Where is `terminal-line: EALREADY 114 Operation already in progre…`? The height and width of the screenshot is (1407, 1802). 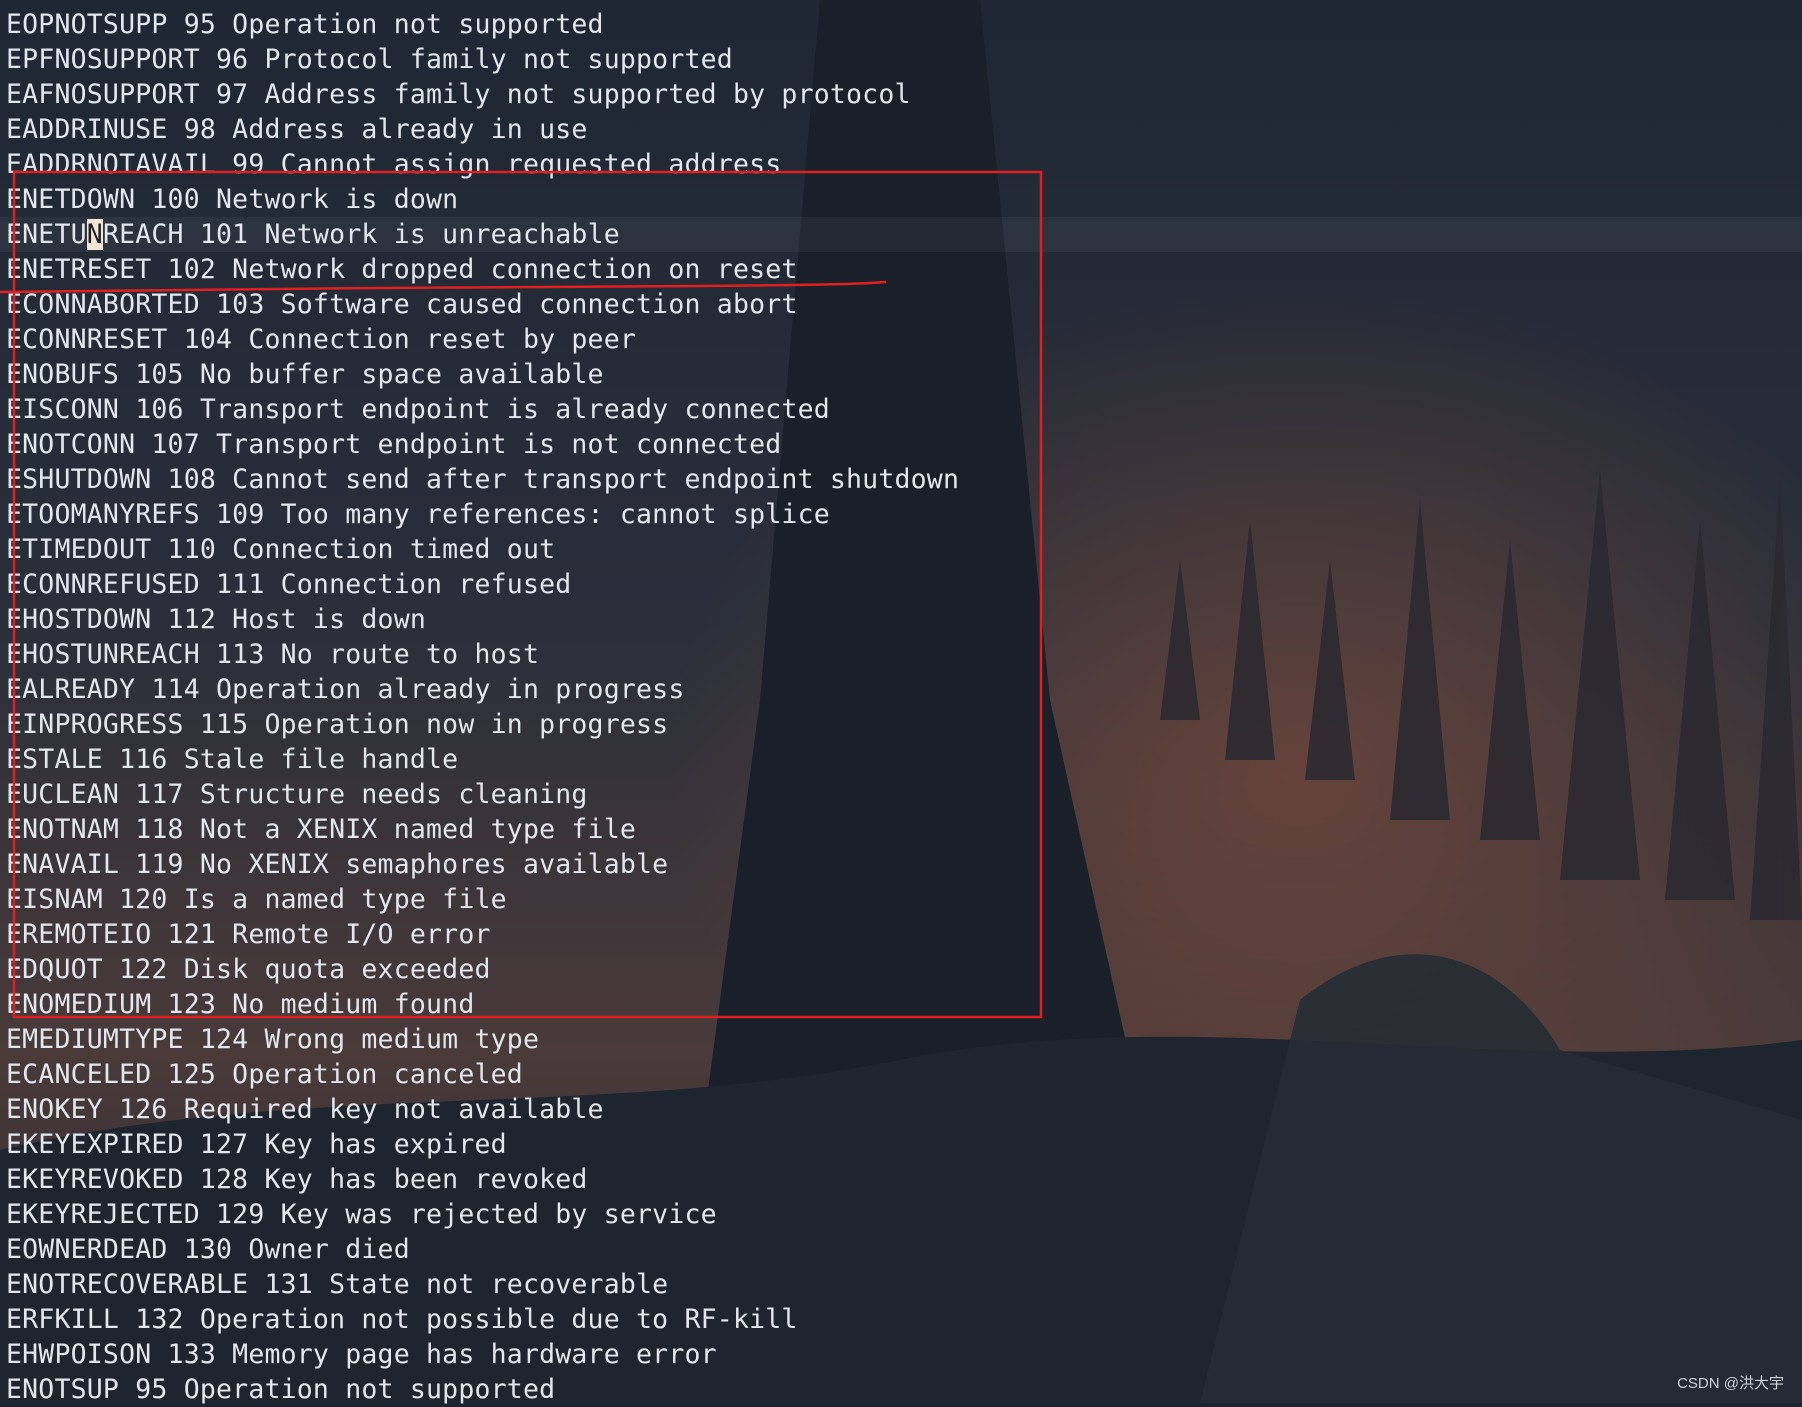 terminal-line: EALREADY 114 Operation already in progre… is located at coordinates (345, 689).